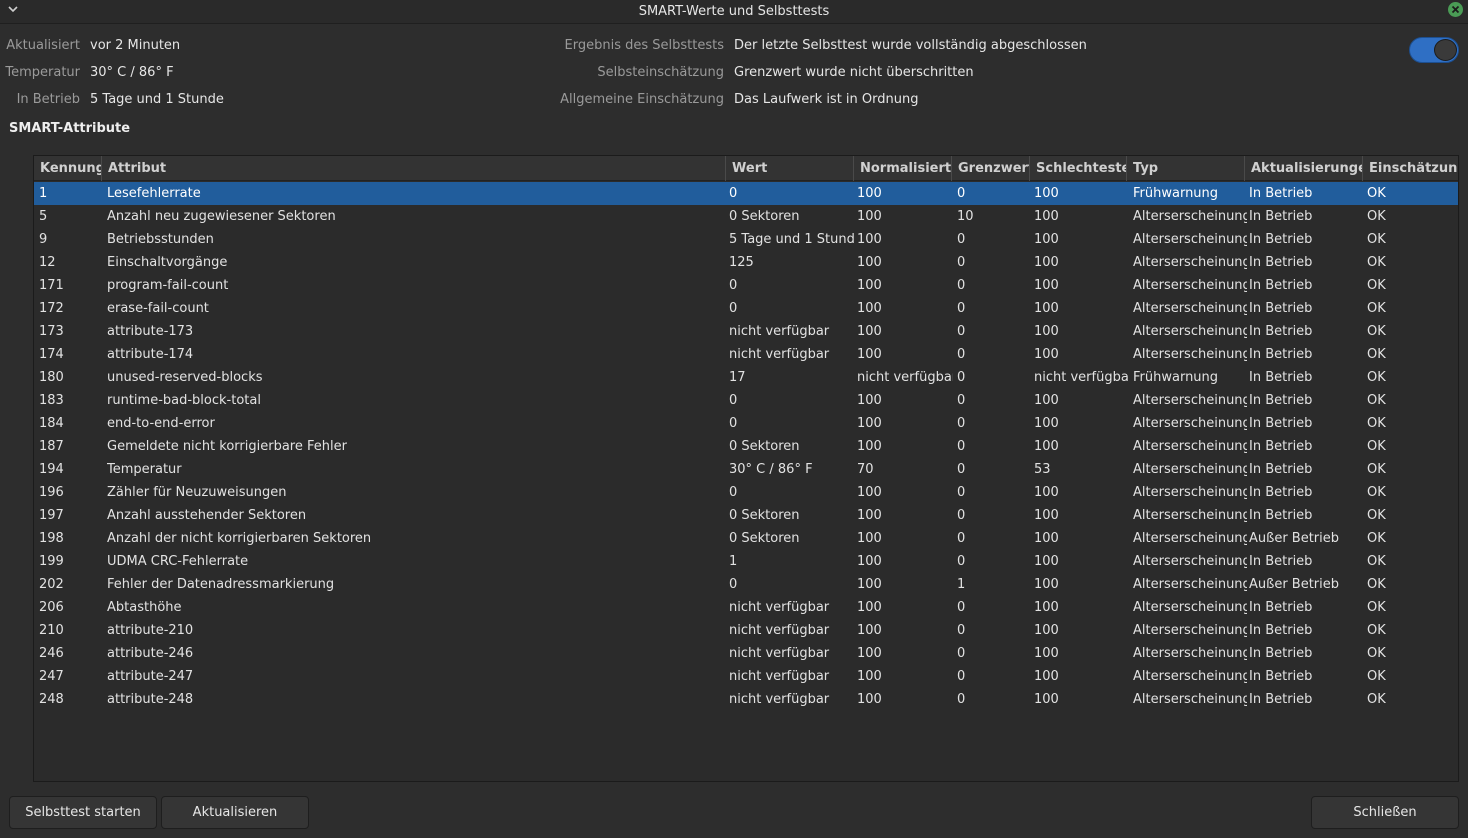 The width and height of the screenshot is (1468, 838). Describe the element at coordinates (1455, 9) in the screenshot. I see `close-icon` at that location.